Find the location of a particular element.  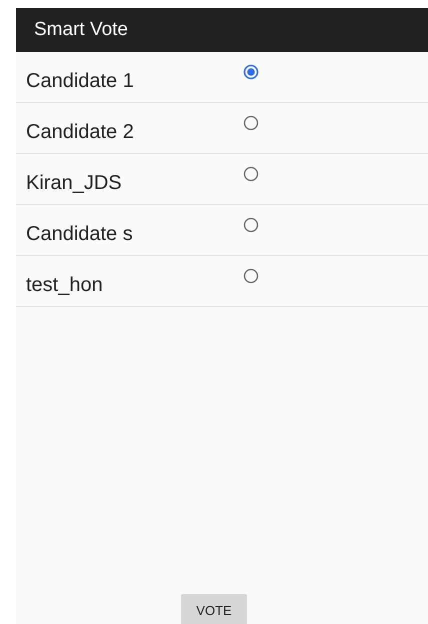

candidate-row: test_hon is located at coordinates (222, 281).